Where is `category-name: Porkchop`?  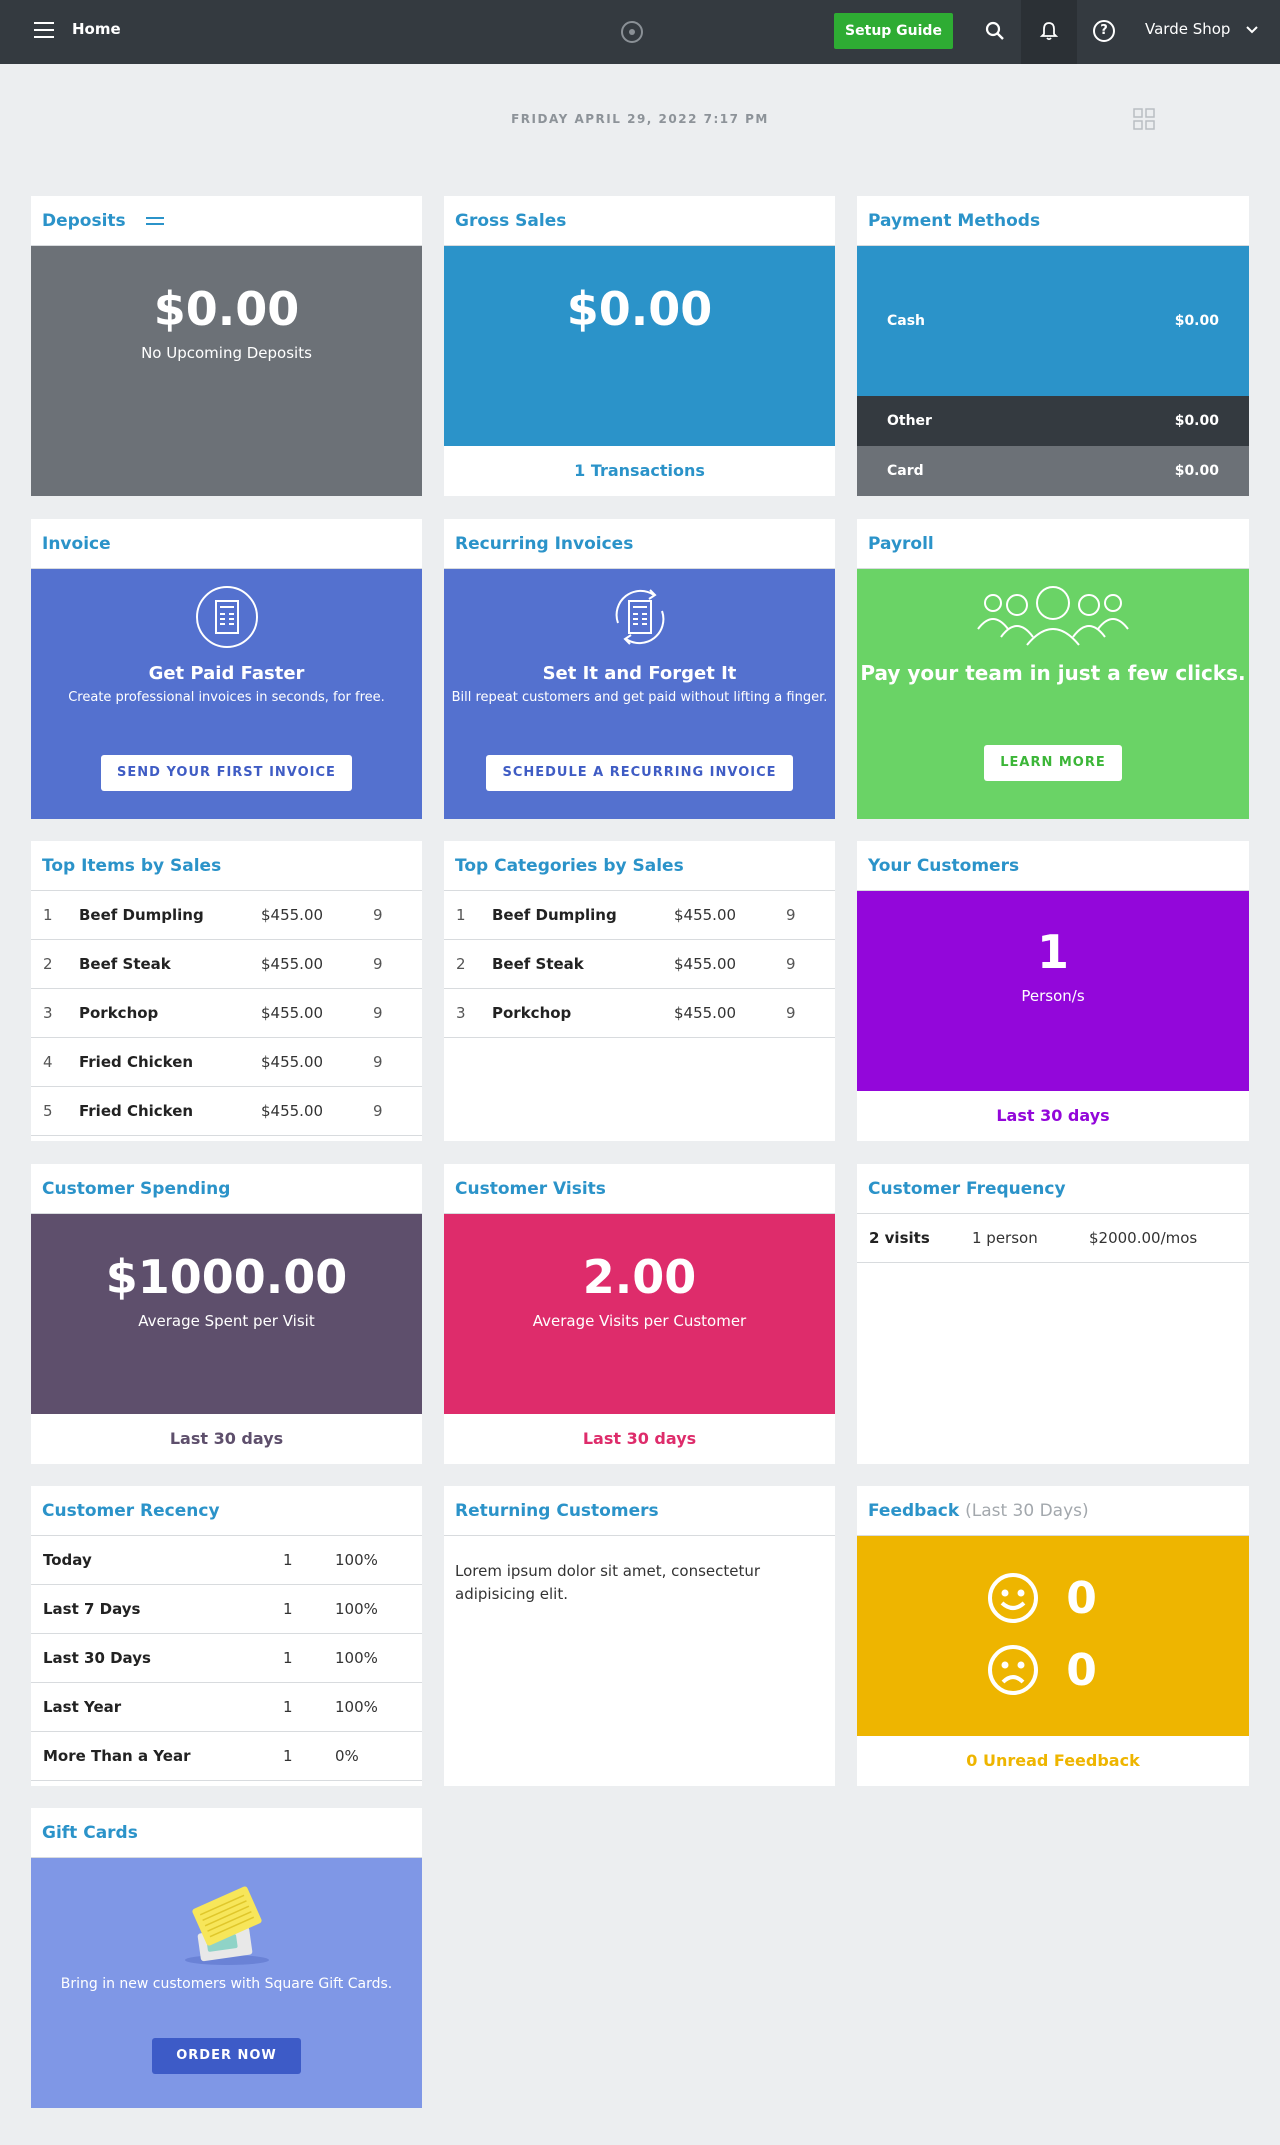 category-name: Porkchop is located at coordinates (532, 1013).